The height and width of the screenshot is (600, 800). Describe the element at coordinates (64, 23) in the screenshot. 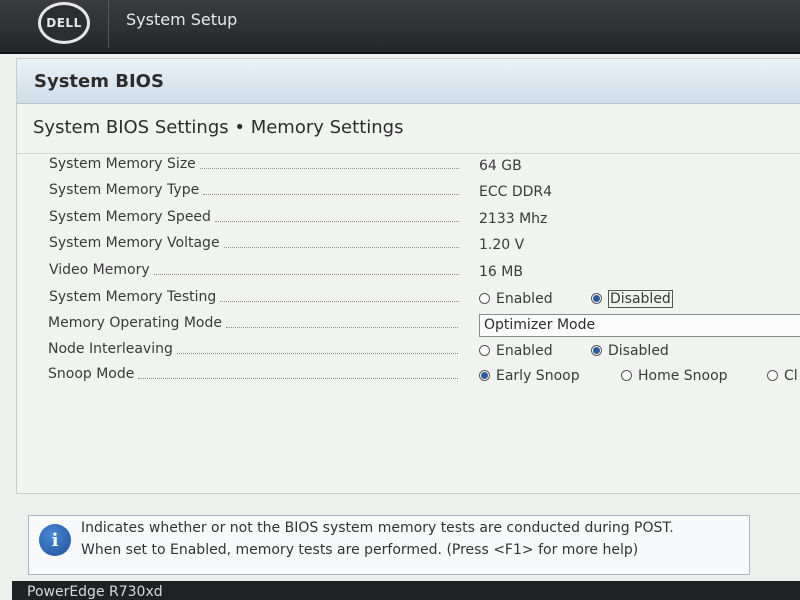

I see `dell-logo: DELL` at that location.